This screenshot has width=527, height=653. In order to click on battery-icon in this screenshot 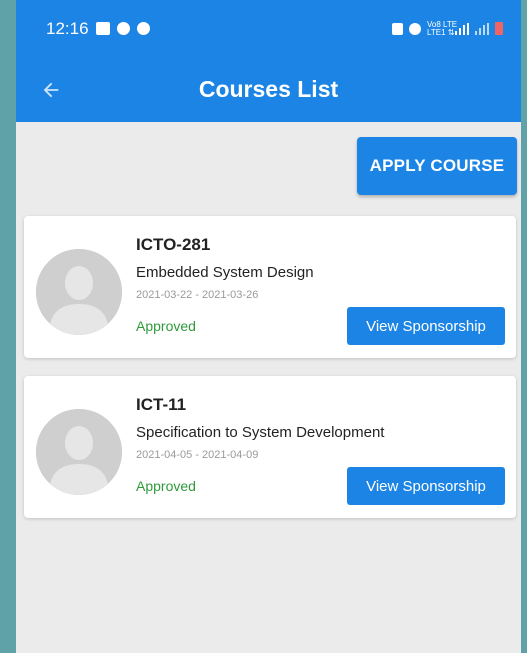, I will do `click(499, 28)`.